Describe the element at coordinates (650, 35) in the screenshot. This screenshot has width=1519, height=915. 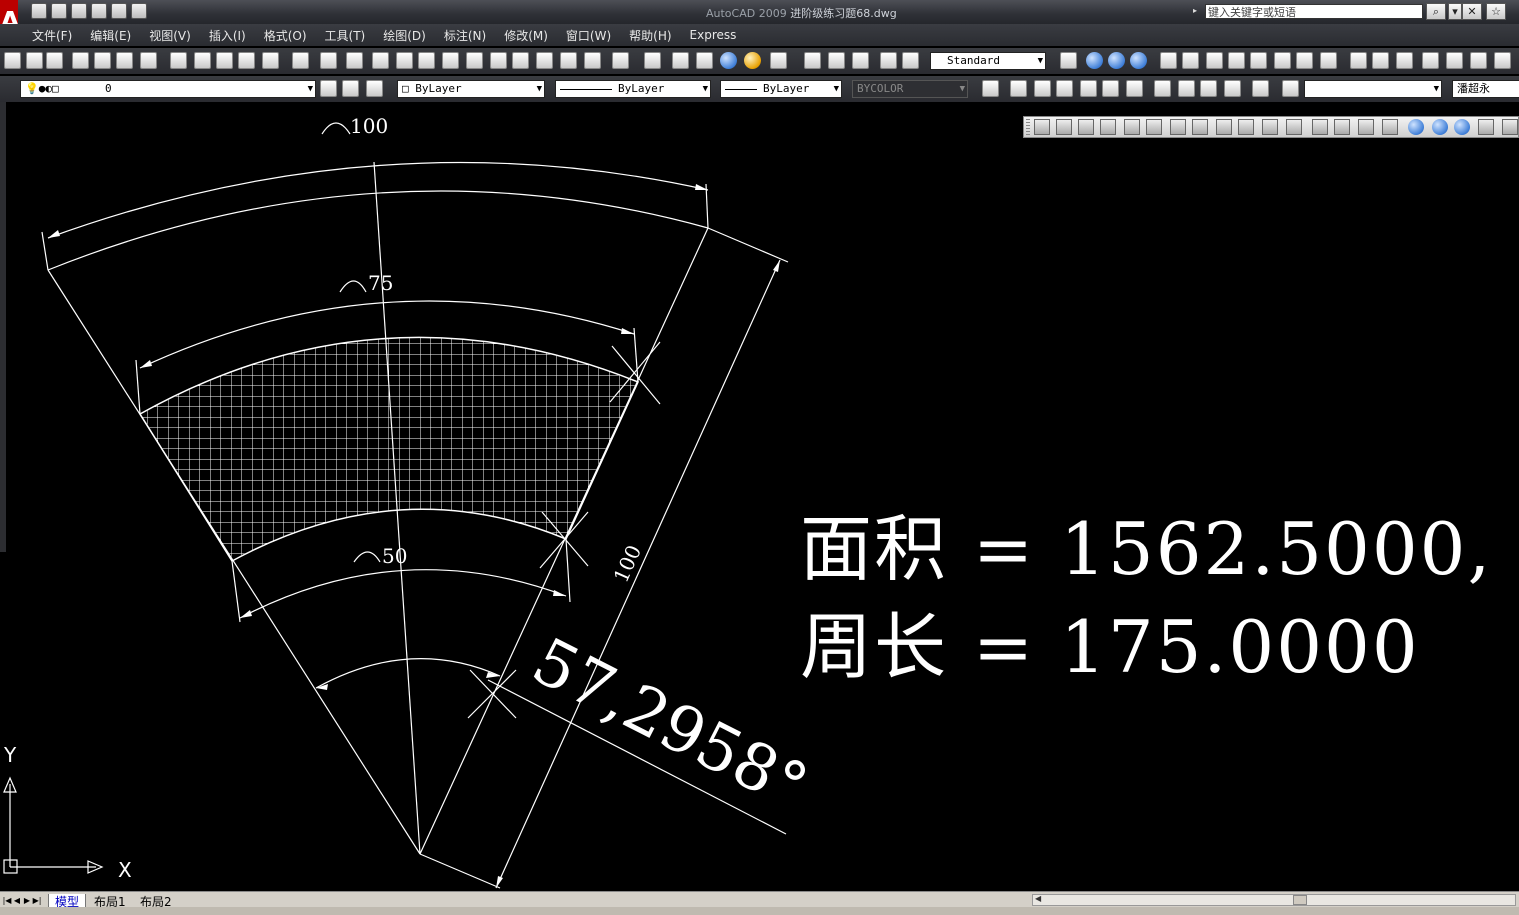
I see `menu-help: 帮助(H)` at that location.